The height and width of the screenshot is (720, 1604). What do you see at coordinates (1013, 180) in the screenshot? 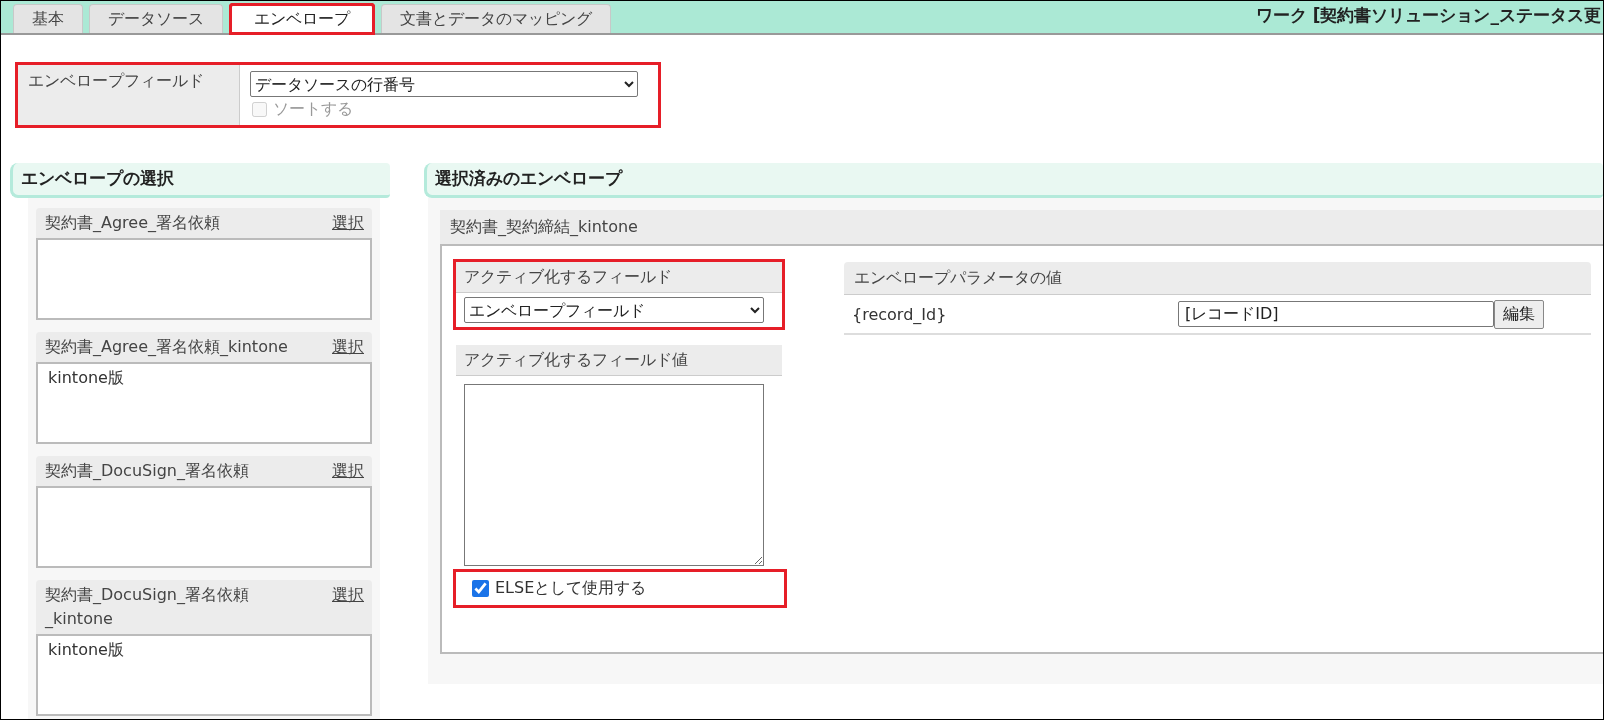
I see `section-header: 選択済みのエンベロープ` at bounding box center [1013, 180].